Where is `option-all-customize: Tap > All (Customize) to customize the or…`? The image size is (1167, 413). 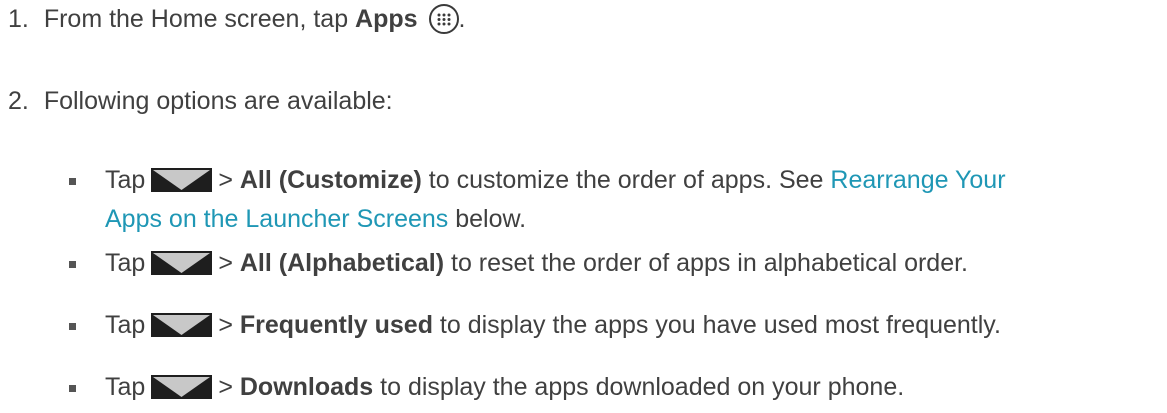 option-all-customize: Tap > All (Customize) to customize the or… is located at coordinates (555, 180).